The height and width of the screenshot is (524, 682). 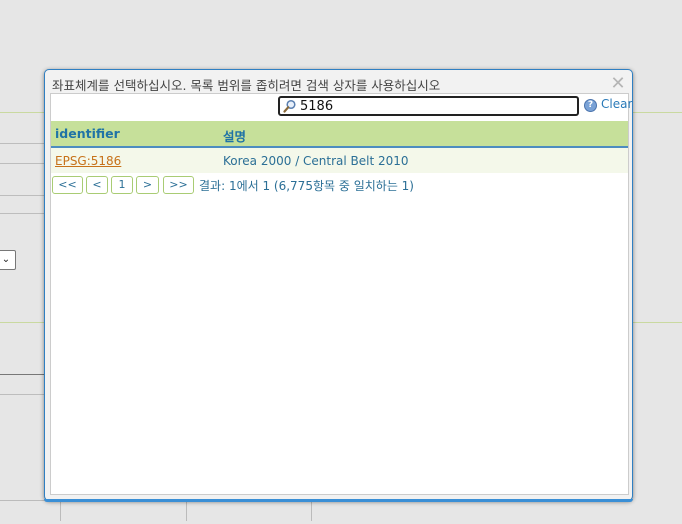 What do you see at coordinates (87, 133) in the screenshot?
I see `column-header-identifier: identifier` at bounding box center [87, 133].